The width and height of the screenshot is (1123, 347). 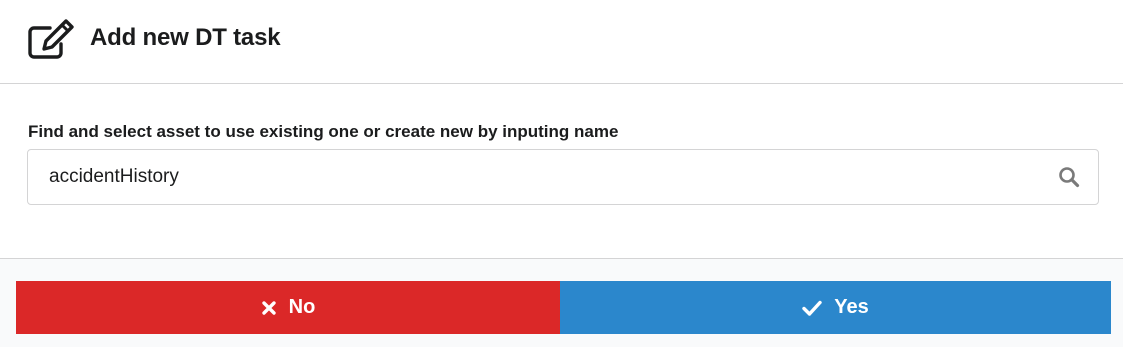 What do you see at coordinates (1069, 177) in the screenshot?
I see `search-icon` at bounding box center [1069, 177].